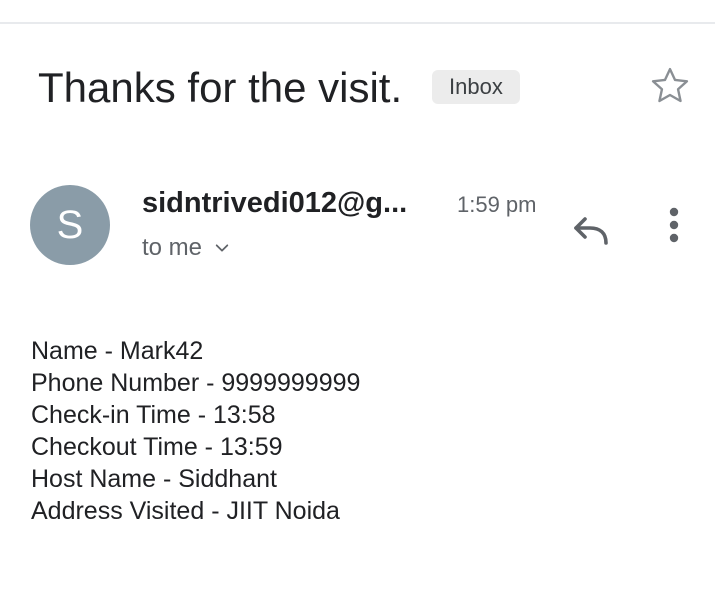 The width and height of the screenshot is (715, 593). I want to click on email-subject: Thanks for the visit., so click(220, 87).